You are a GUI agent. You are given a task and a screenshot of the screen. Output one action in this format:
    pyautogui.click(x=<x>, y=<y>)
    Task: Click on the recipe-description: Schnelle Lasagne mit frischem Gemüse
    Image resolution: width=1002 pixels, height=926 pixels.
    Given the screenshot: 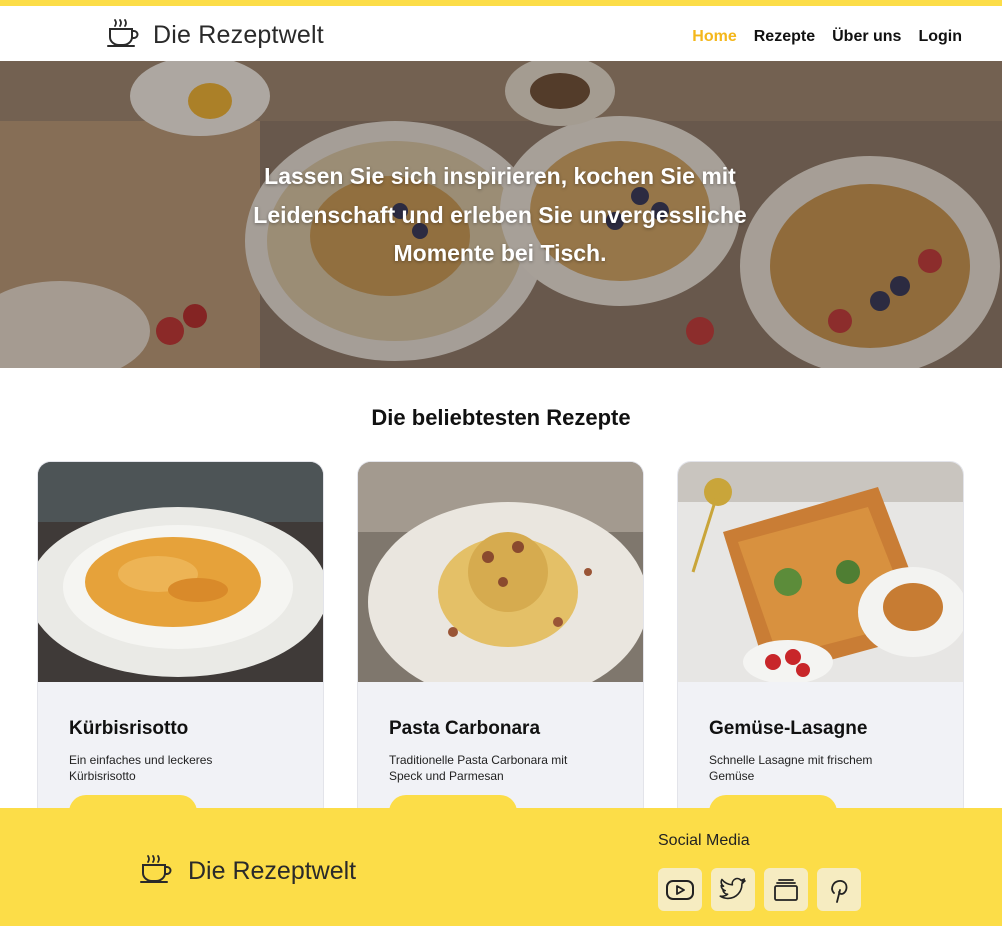 What is the action you would take?
    pyautogui.click(x=791, y=768)
    